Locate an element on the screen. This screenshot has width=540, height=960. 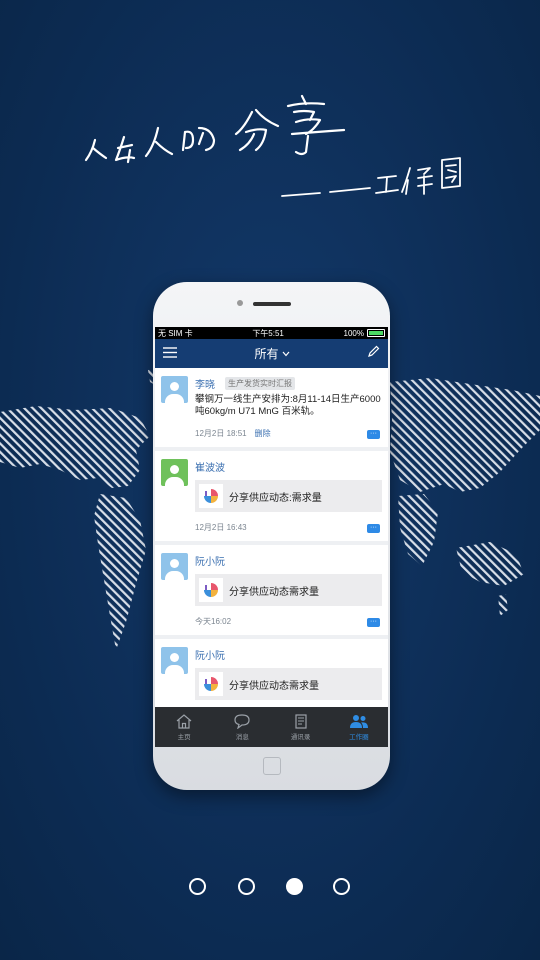
tab-label: 主页 is located at coordinates (184, 737).